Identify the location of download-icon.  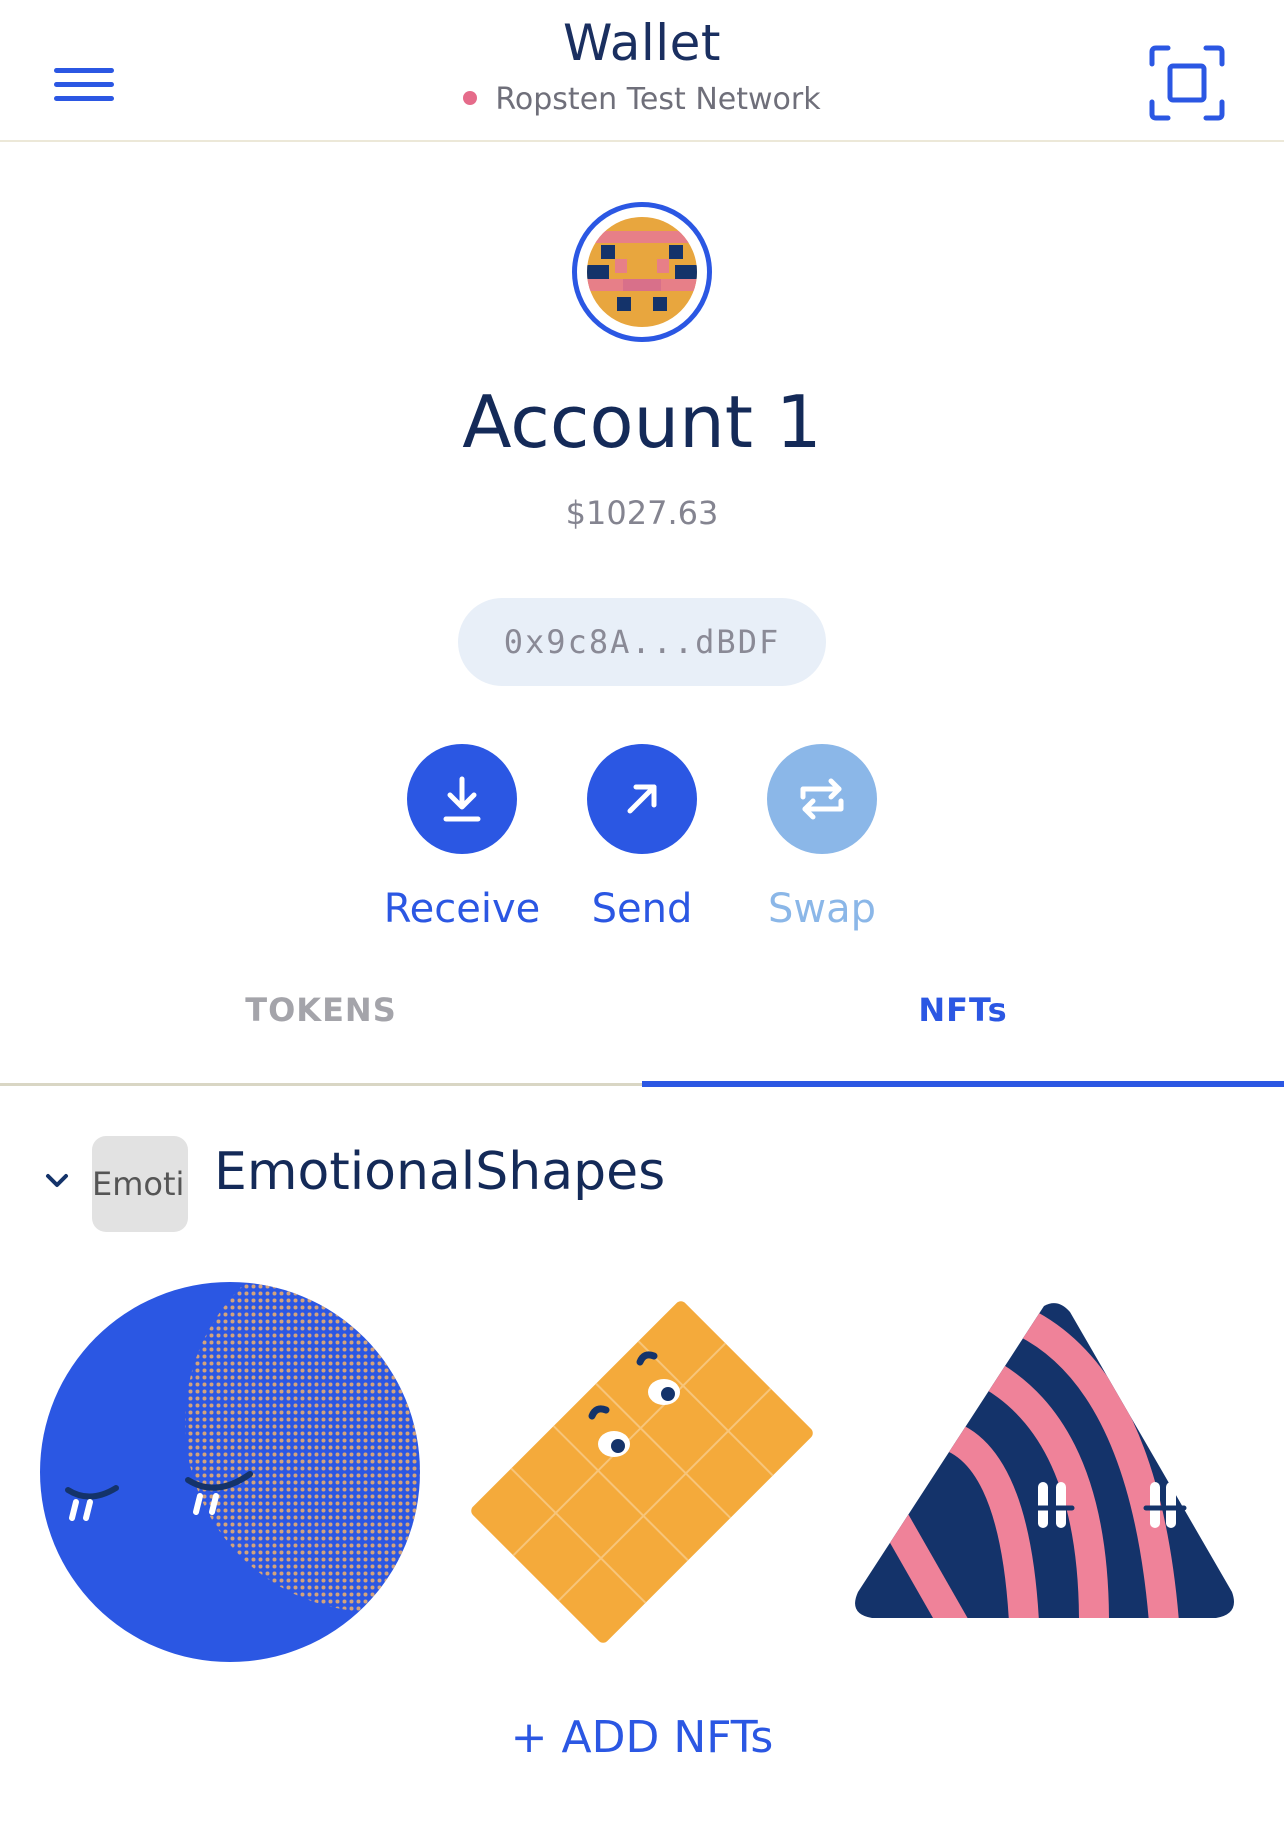
(462, 799).